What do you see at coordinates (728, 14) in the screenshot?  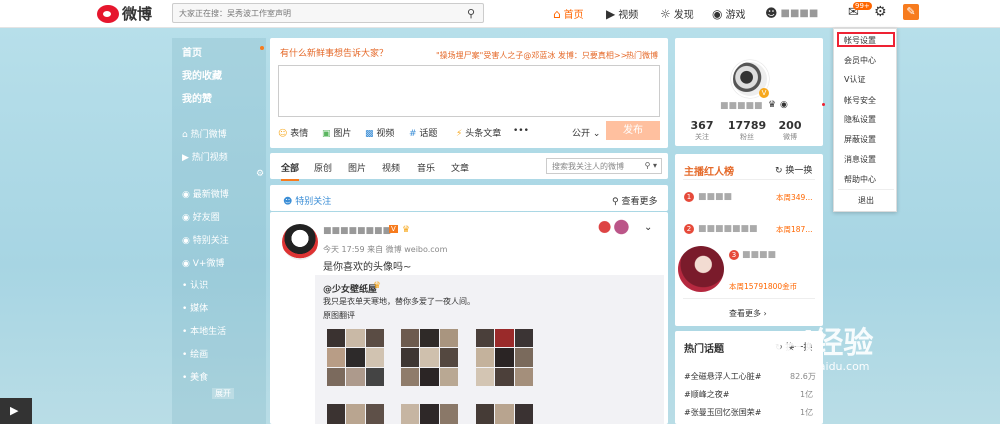 I see `nav-games: ◉ 游戏` at bounding box center [728, 14].